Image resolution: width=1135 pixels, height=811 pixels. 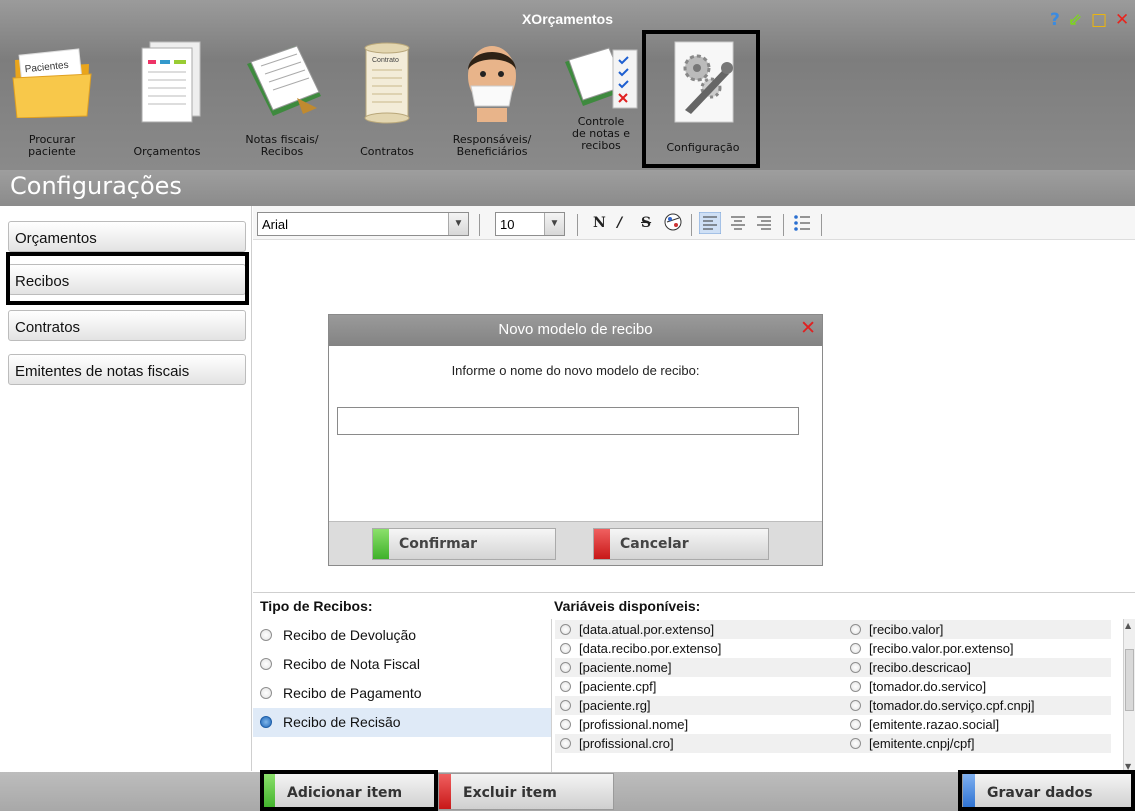 What do you see at coordinates (929, 648) in the screenshot?
I see `variable-item: [recibo.valor.por.extenso]` at bounding box center [929, 648].